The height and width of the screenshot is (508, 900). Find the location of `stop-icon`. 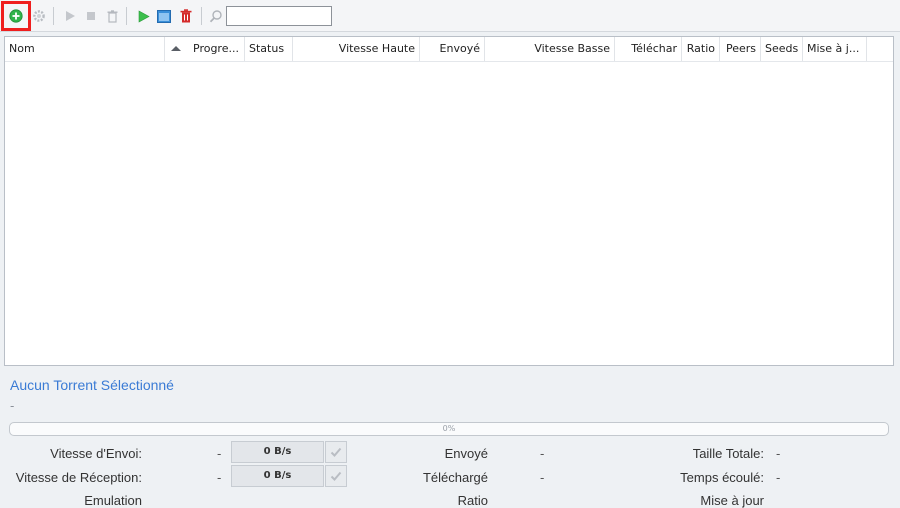

stop-icon is located at coordinates (91, 16).